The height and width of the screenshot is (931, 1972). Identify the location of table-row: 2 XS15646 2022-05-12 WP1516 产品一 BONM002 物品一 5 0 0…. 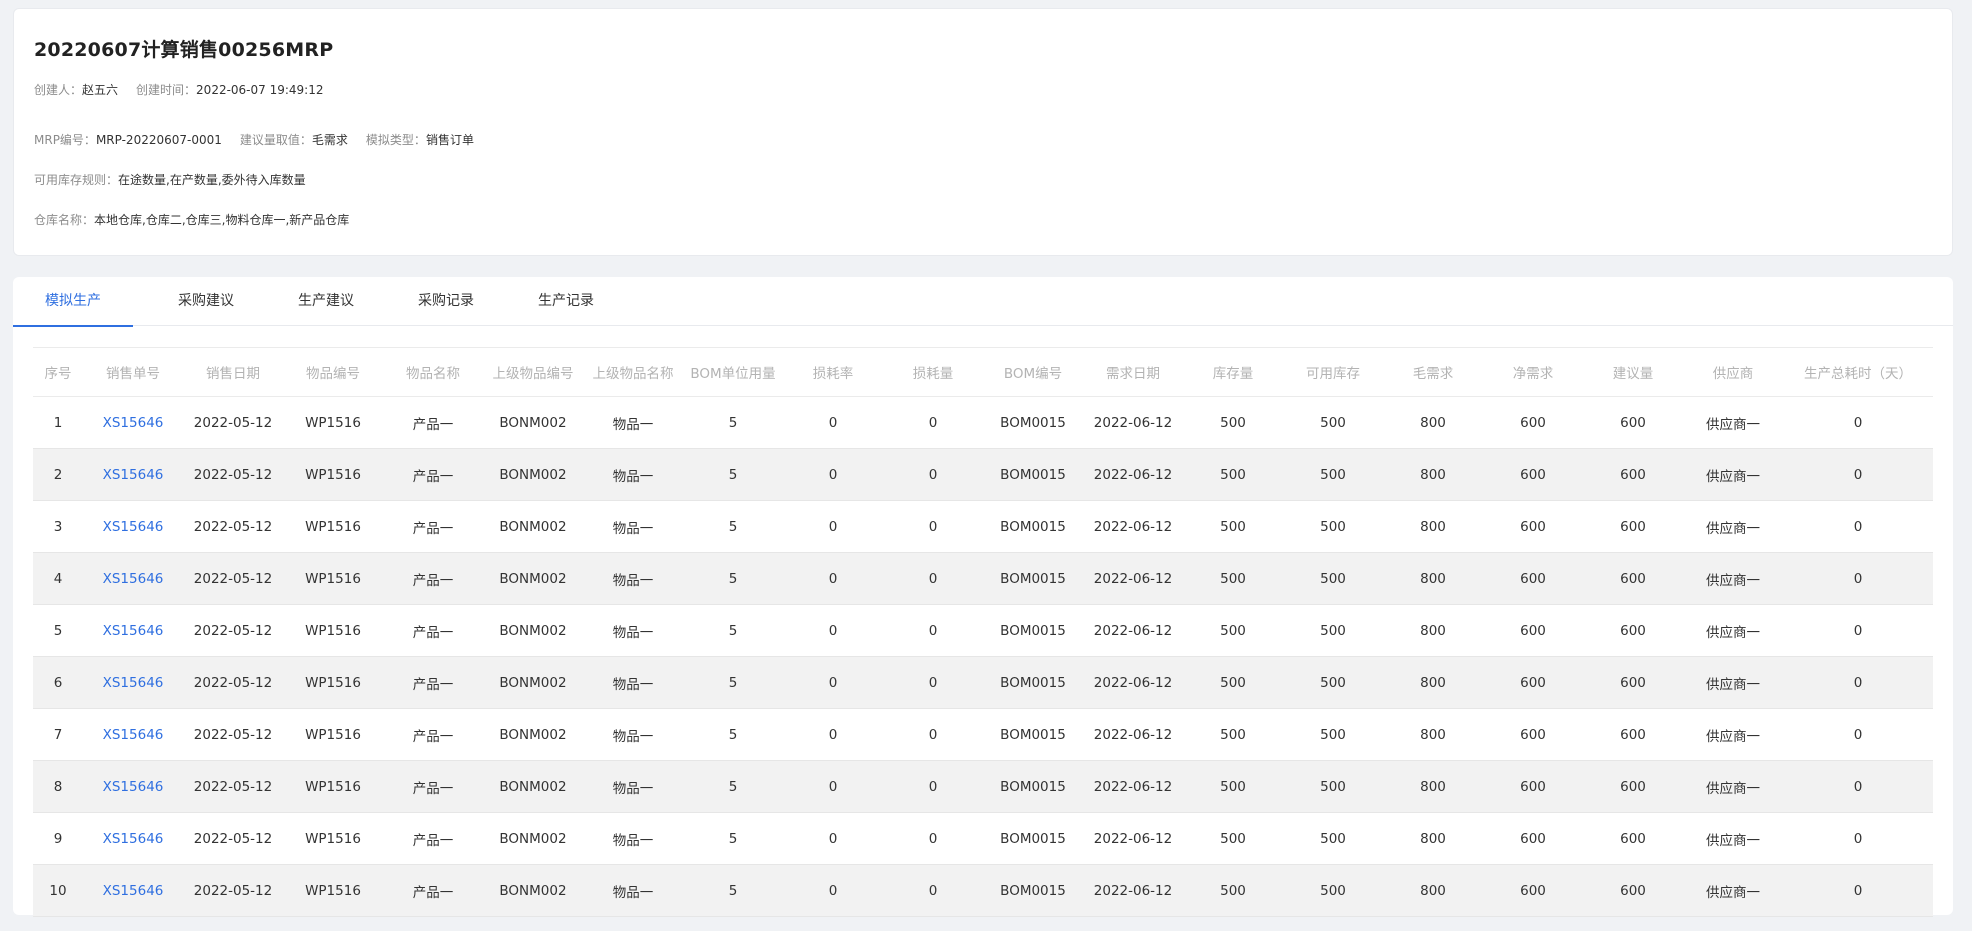
(983, 474).